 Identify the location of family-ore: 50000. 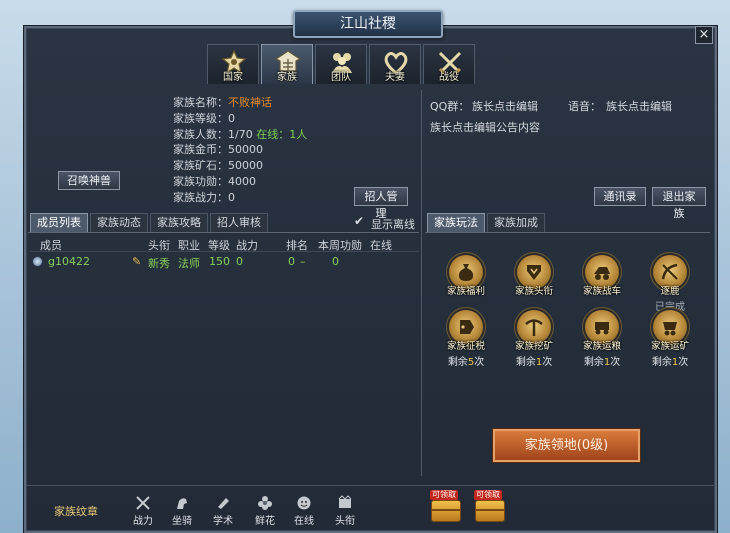
(245, 166).